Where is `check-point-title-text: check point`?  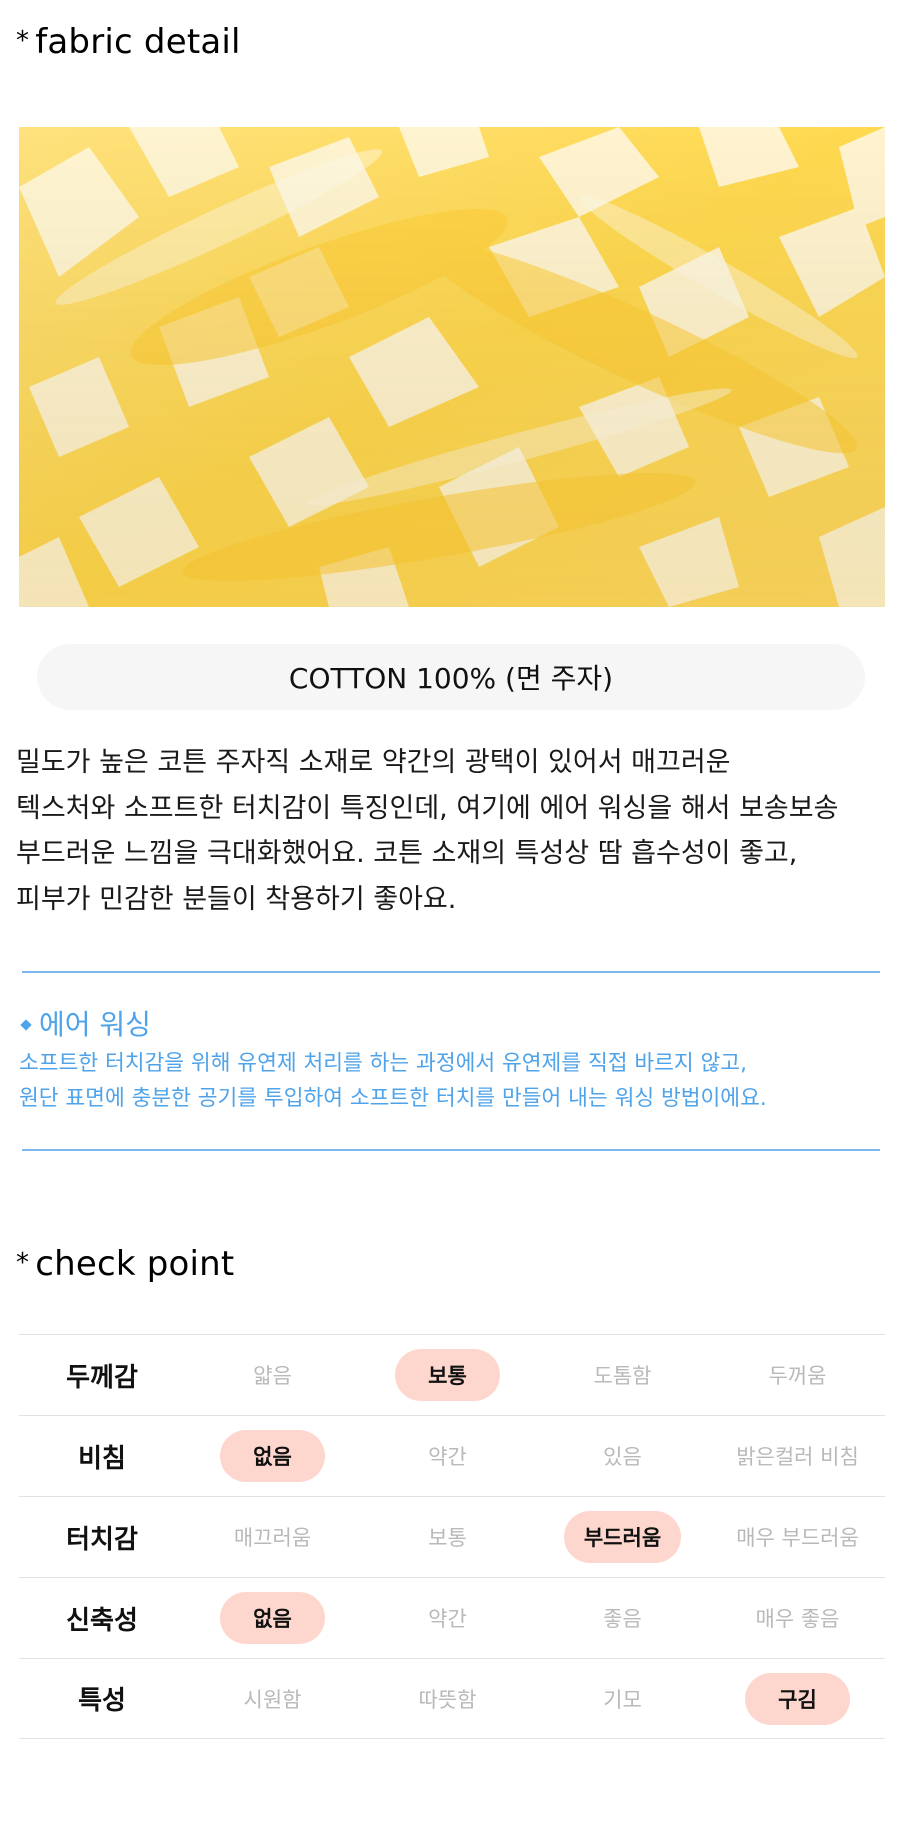
check-point-title-text: check point is located at coordinates (135, 1264).